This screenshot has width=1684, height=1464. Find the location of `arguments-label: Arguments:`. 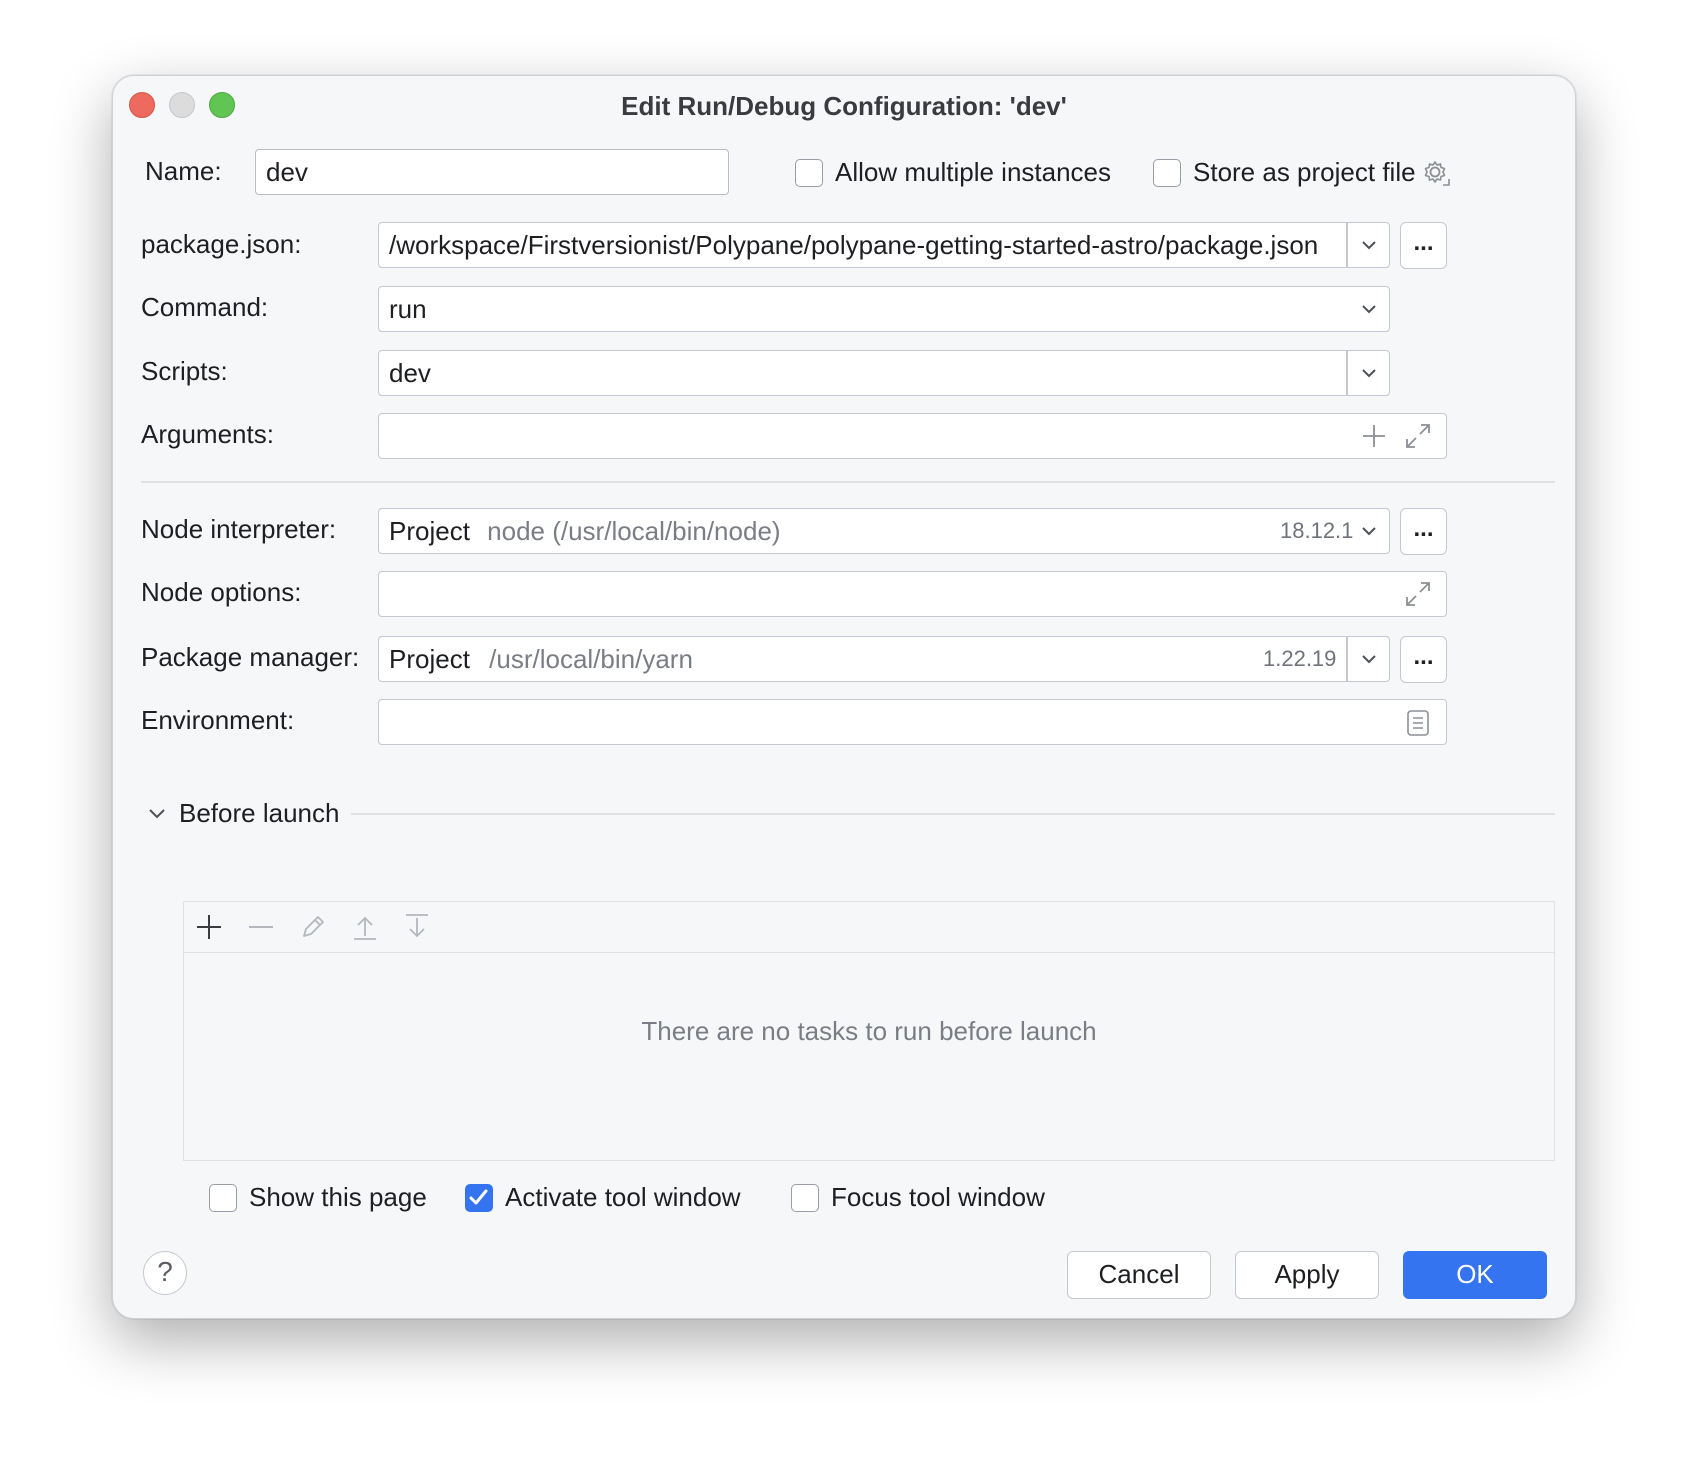

arguments-label: Arguments: is located at coordinates (207, 434).